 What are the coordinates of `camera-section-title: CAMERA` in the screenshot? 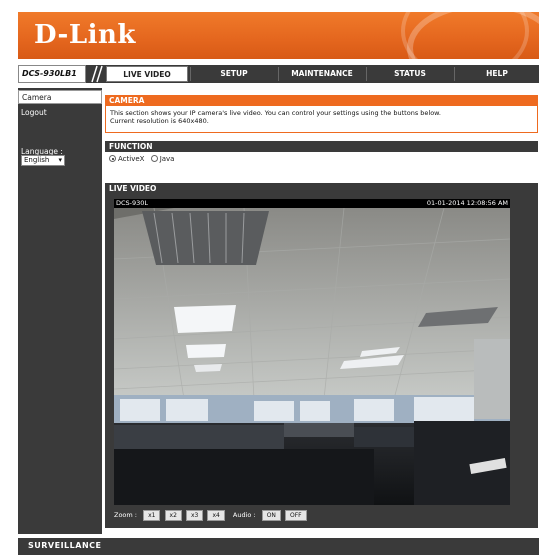 It's located at (321, 100).